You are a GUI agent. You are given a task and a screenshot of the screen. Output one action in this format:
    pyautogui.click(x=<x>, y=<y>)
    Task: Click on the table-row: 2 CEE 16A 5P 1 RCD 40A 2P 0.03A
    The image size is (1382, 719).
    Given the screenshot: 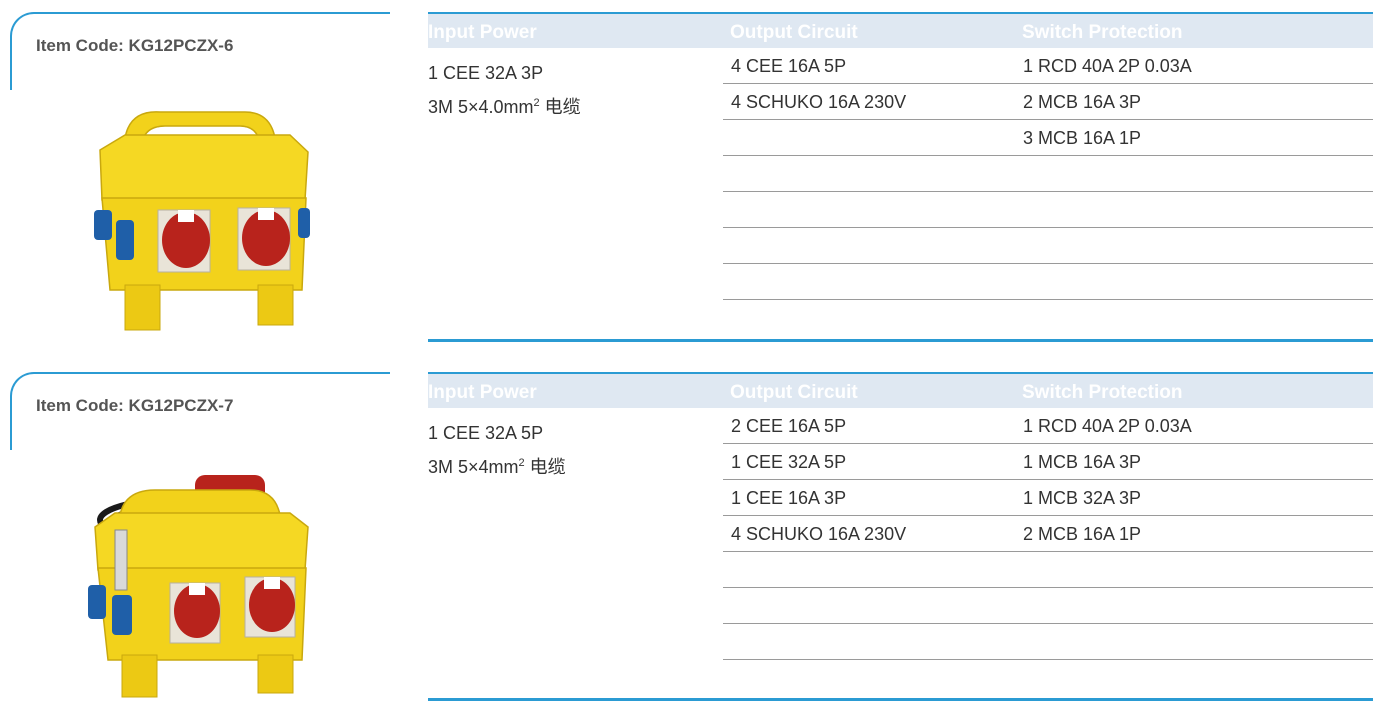 What is the action you would take?
    pyautogui.click(x=1048, y=426)
    